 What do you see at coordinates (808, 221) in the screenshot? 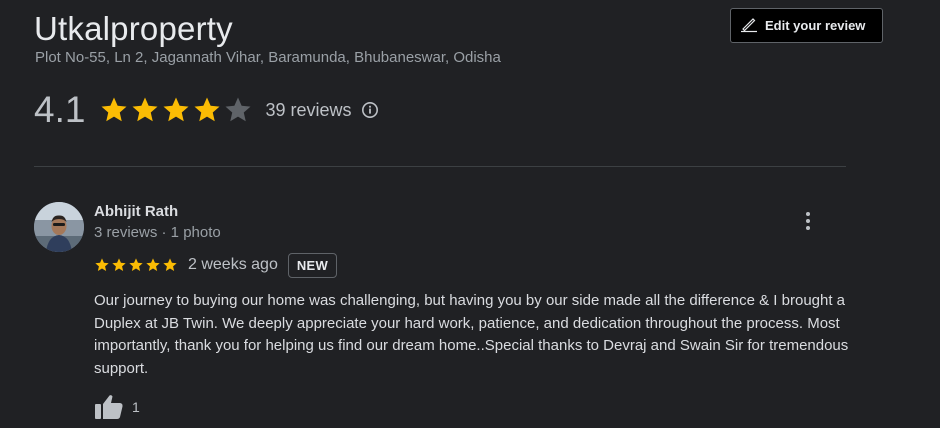
I see `more-options-icon` at bounding box center [808, 221].